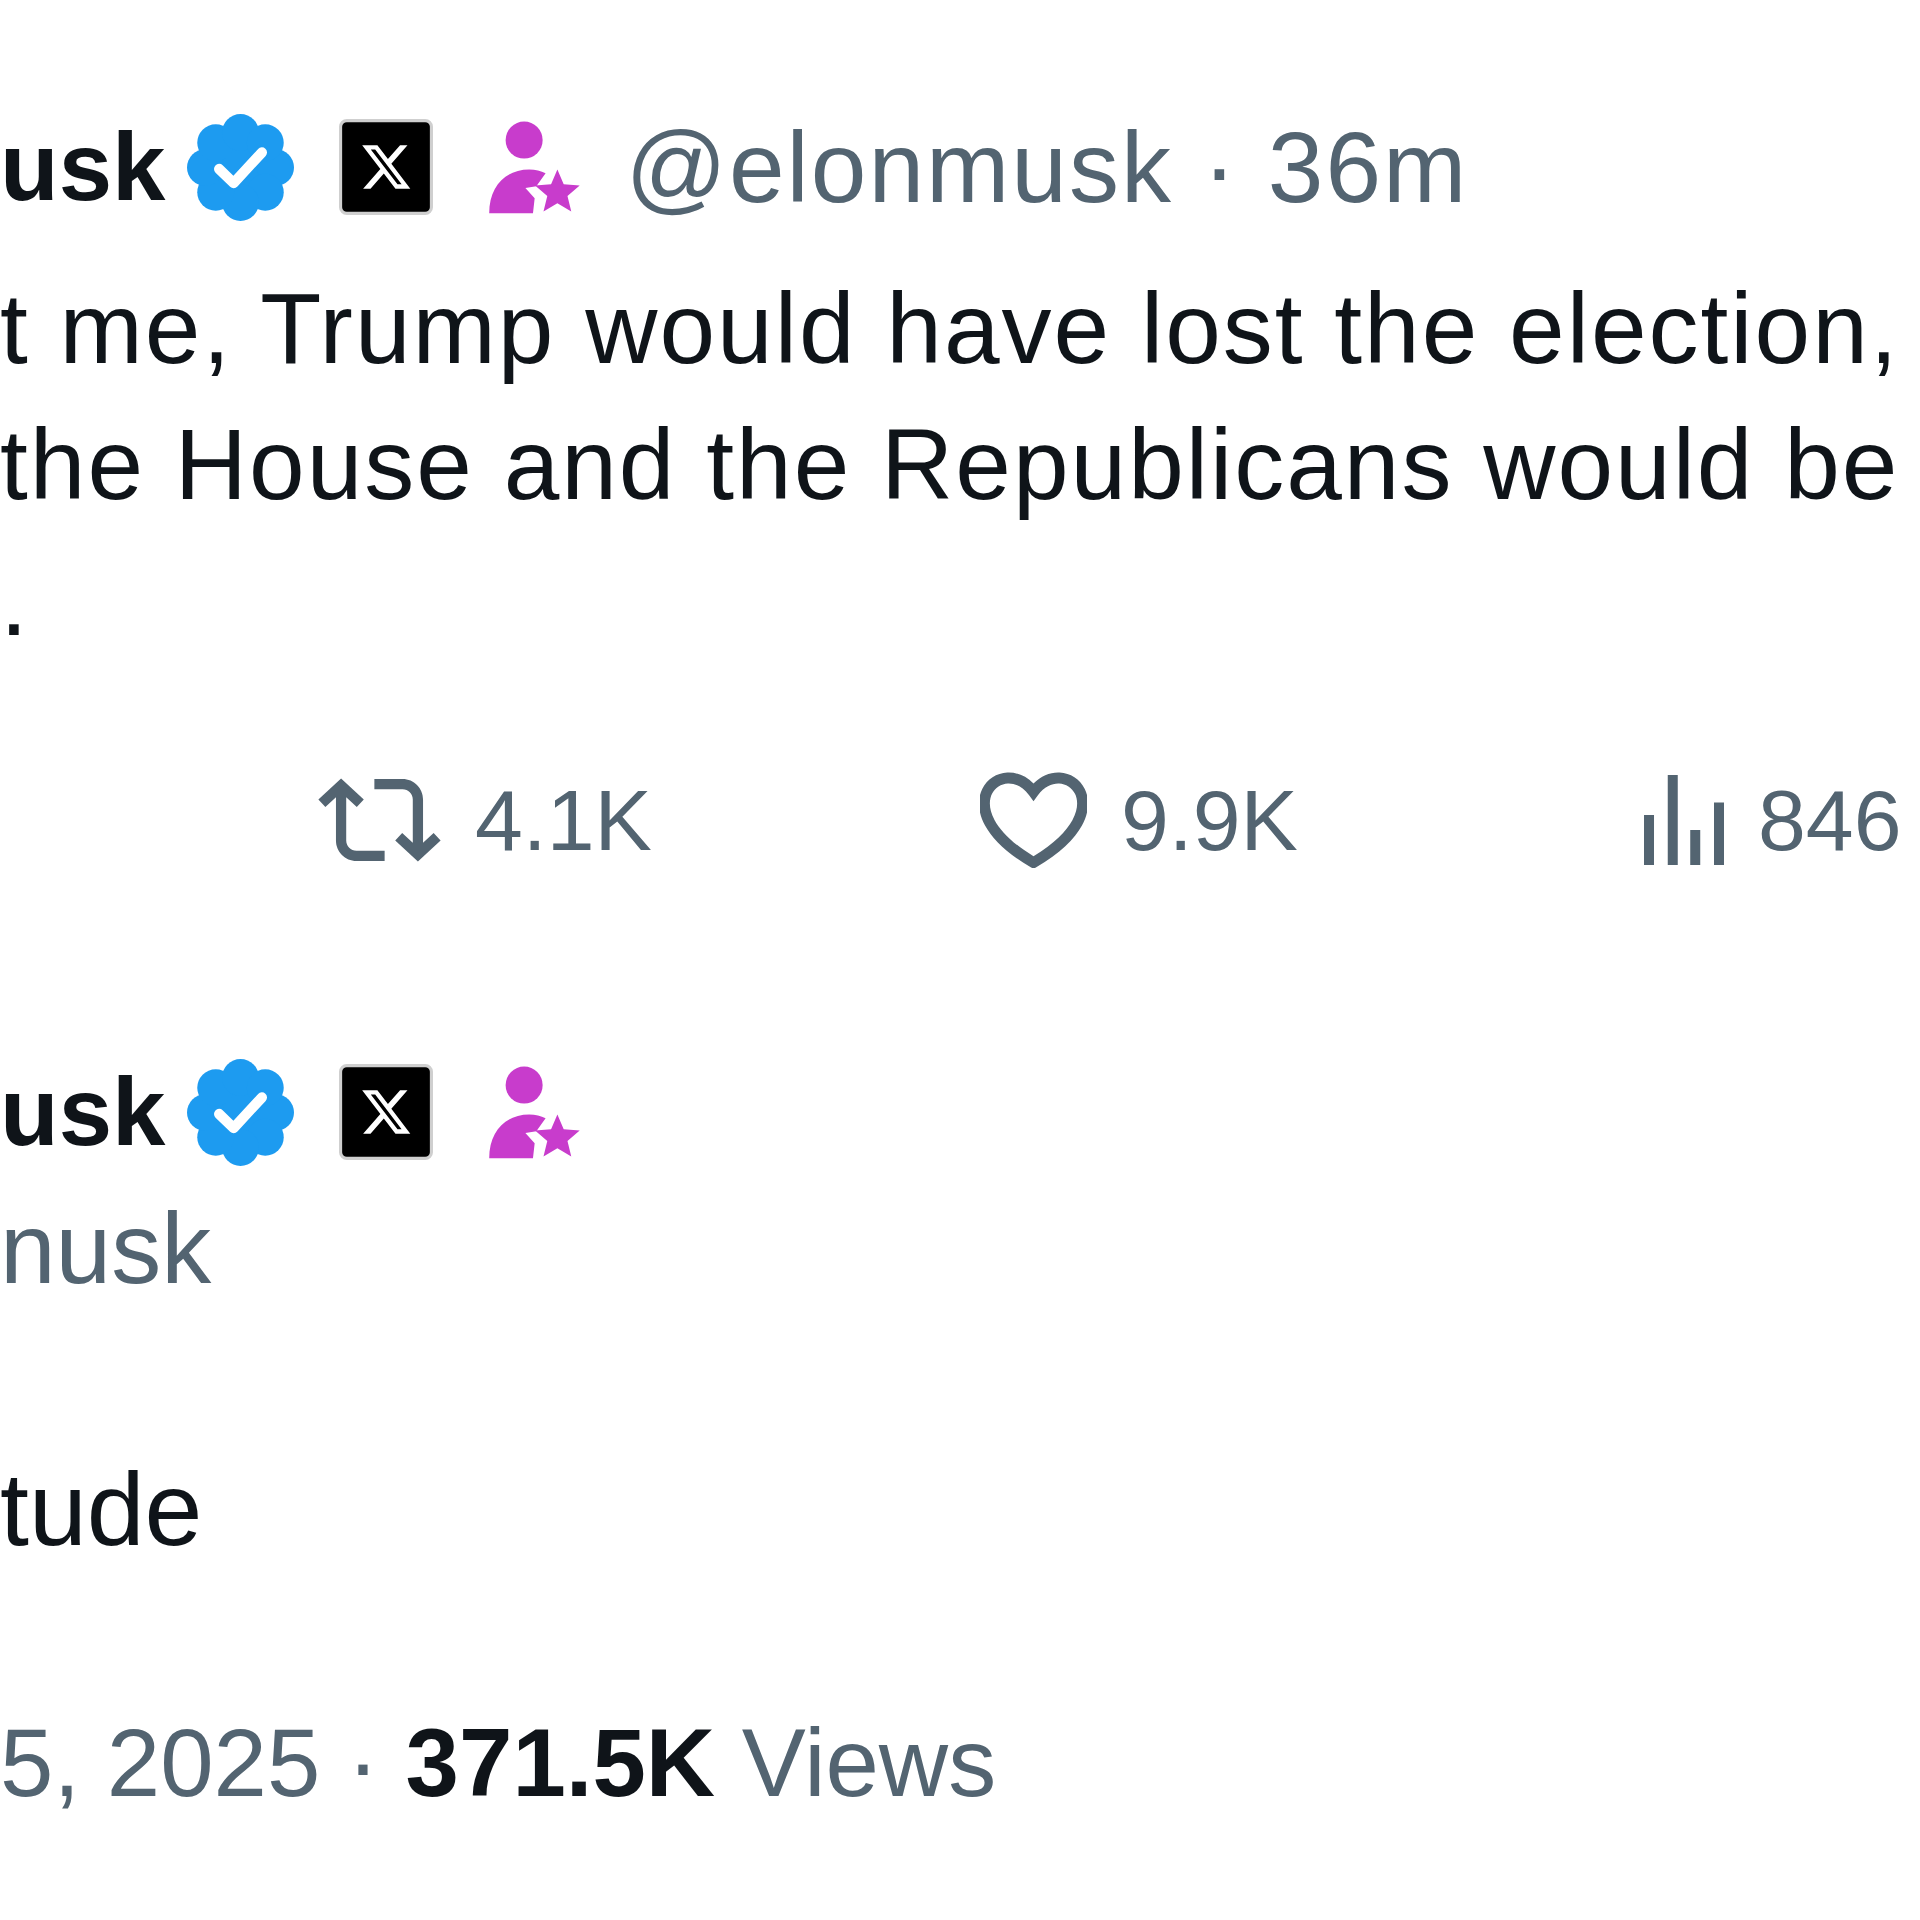 This screenshot has width=1920, height=1920. Describe the element at coordinates (1773, 820) in the screenshot. I see `views-button: 846` at that location.